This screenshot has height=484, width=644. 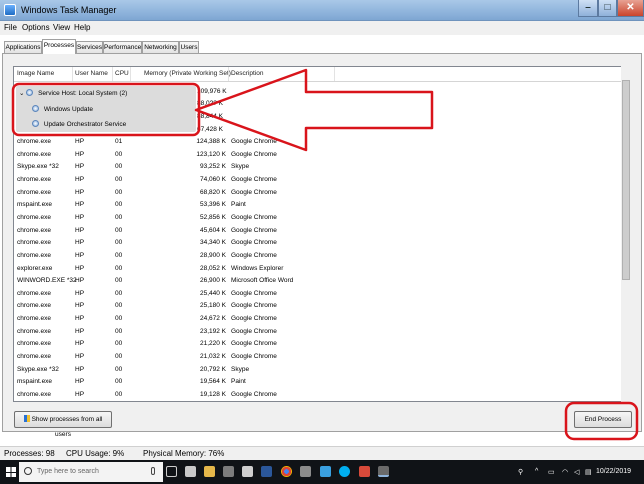 What do you see at coordinates (184, 453) in the screenshot?
I see `status-memory: Physical Memory: 76%` at bounding box center [184, 453].